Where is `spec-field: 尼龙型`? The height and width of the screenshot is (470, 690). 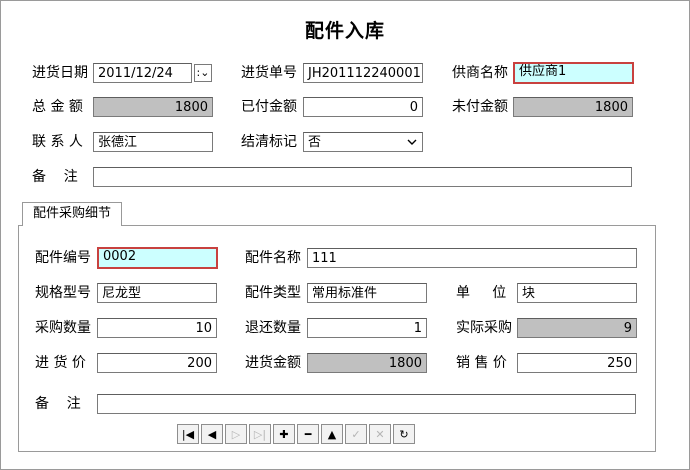 spec-field: 尼龙型 is located at coordinates (157, 293).